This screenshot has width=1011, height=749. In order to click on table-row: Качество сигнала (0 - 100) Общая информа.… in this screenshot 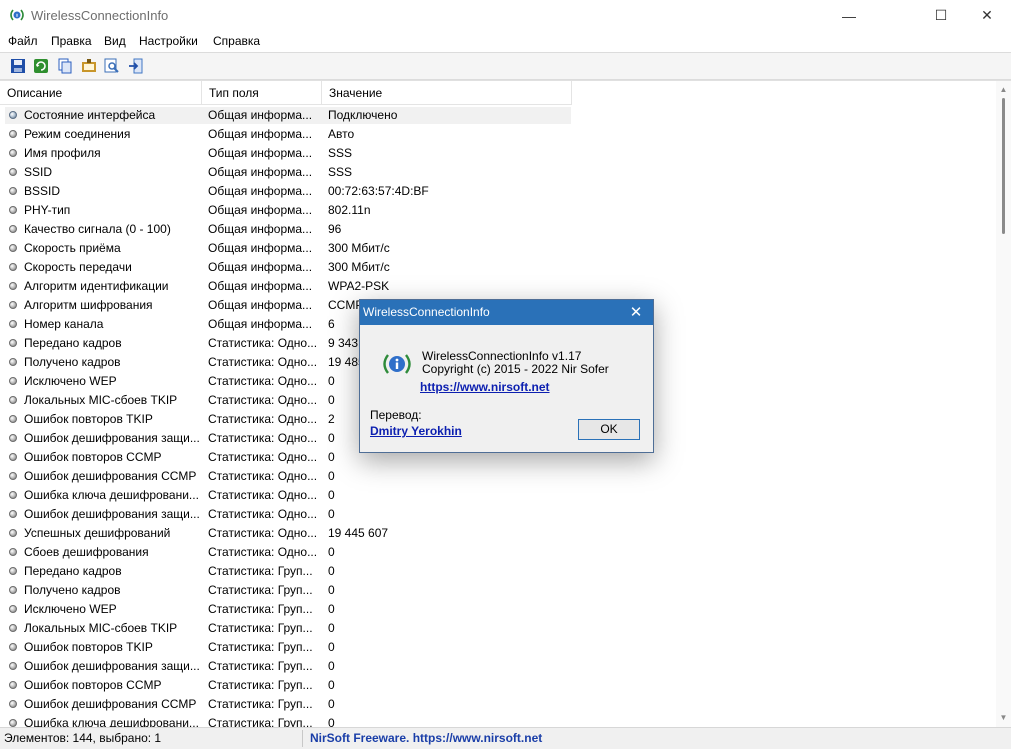, I will do `click(498, 229)`.